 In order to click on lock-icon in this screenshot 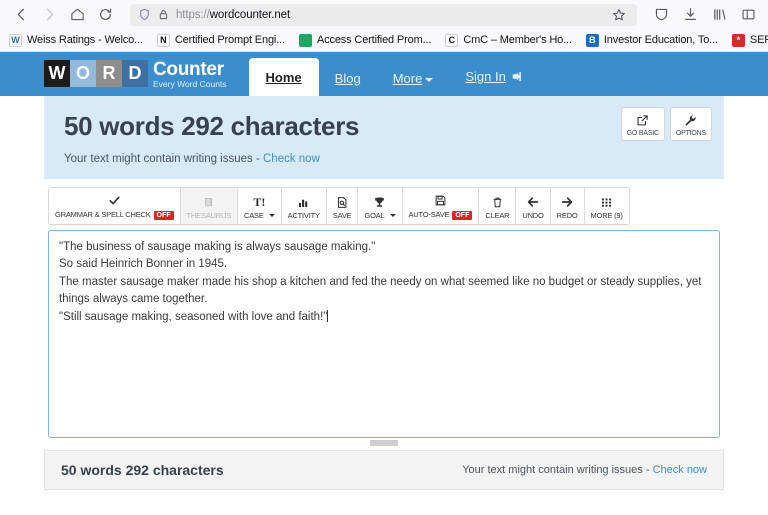, I will do `click(163, 14)`.